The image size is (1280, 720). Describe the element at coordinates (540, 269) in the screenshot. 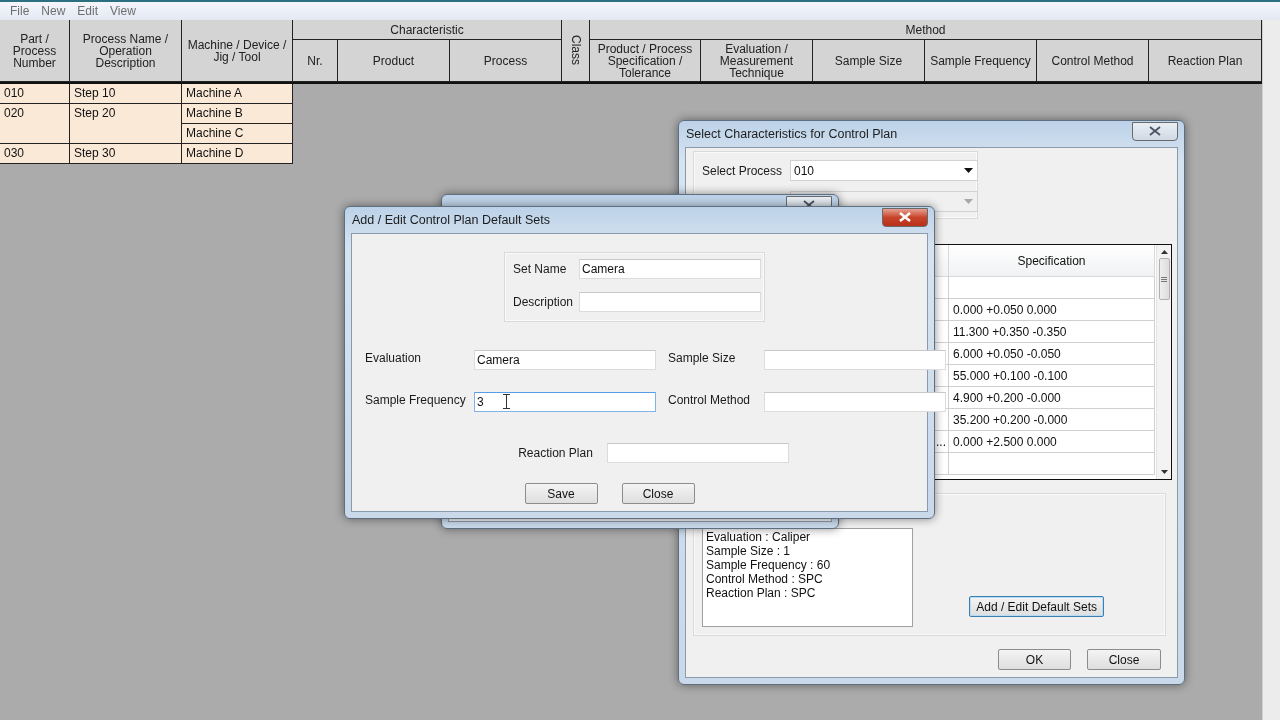

I see `field-label: Set Name` at that location.